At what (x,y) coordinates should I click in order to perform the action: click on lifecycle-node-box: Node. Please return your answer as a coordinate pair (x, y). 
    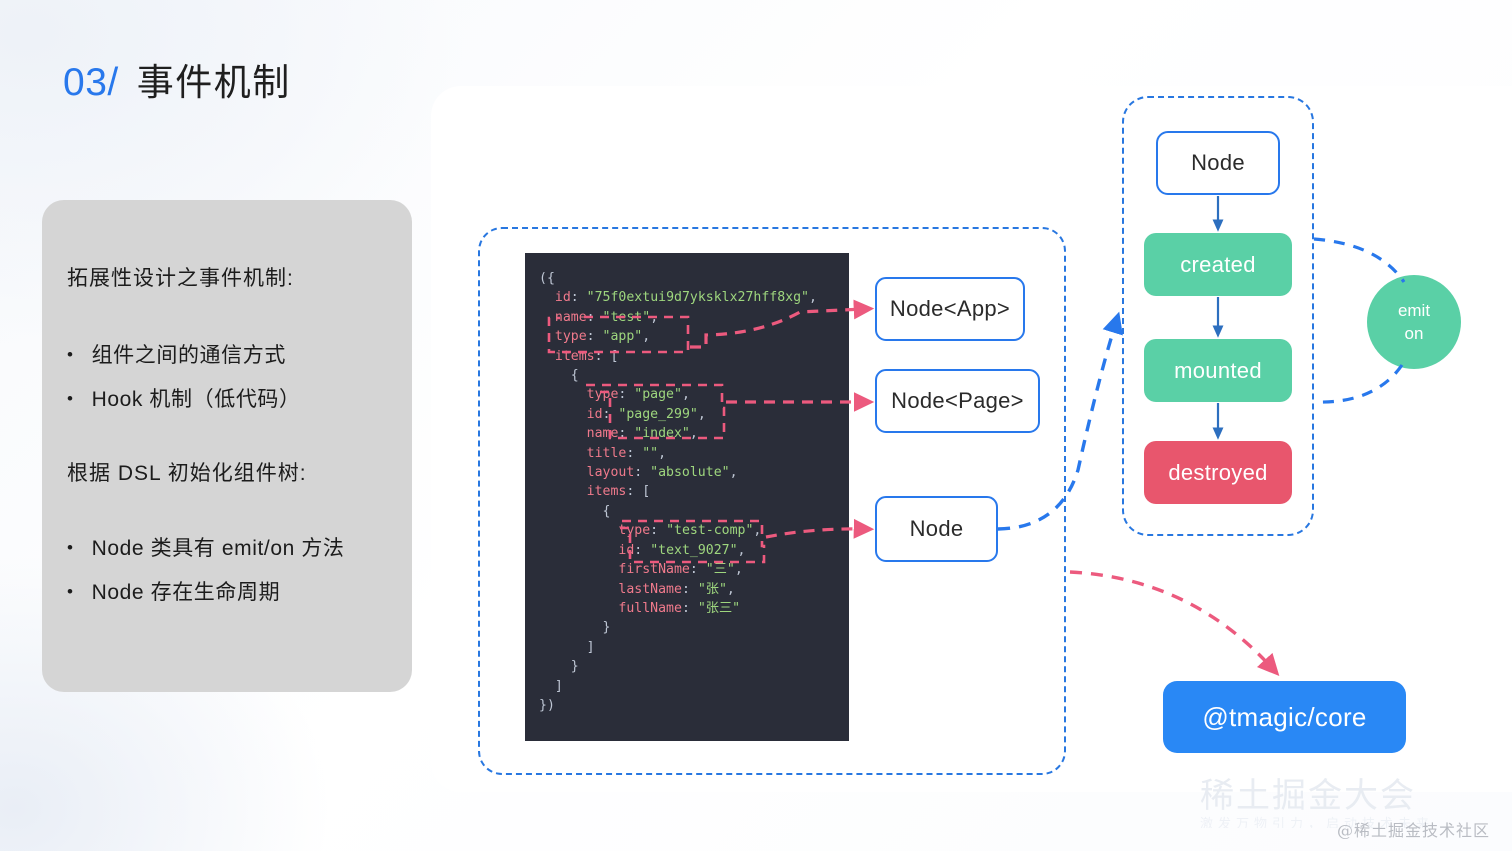
    Looking at the image, I should click on (1218, 163).